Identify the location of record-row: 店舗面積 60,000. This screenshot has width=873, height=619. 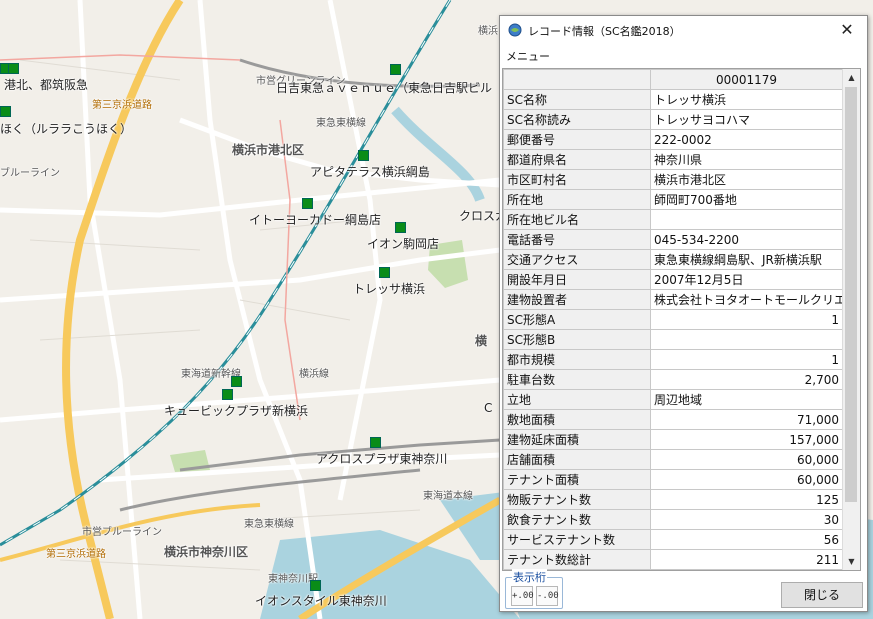
(673, 459).